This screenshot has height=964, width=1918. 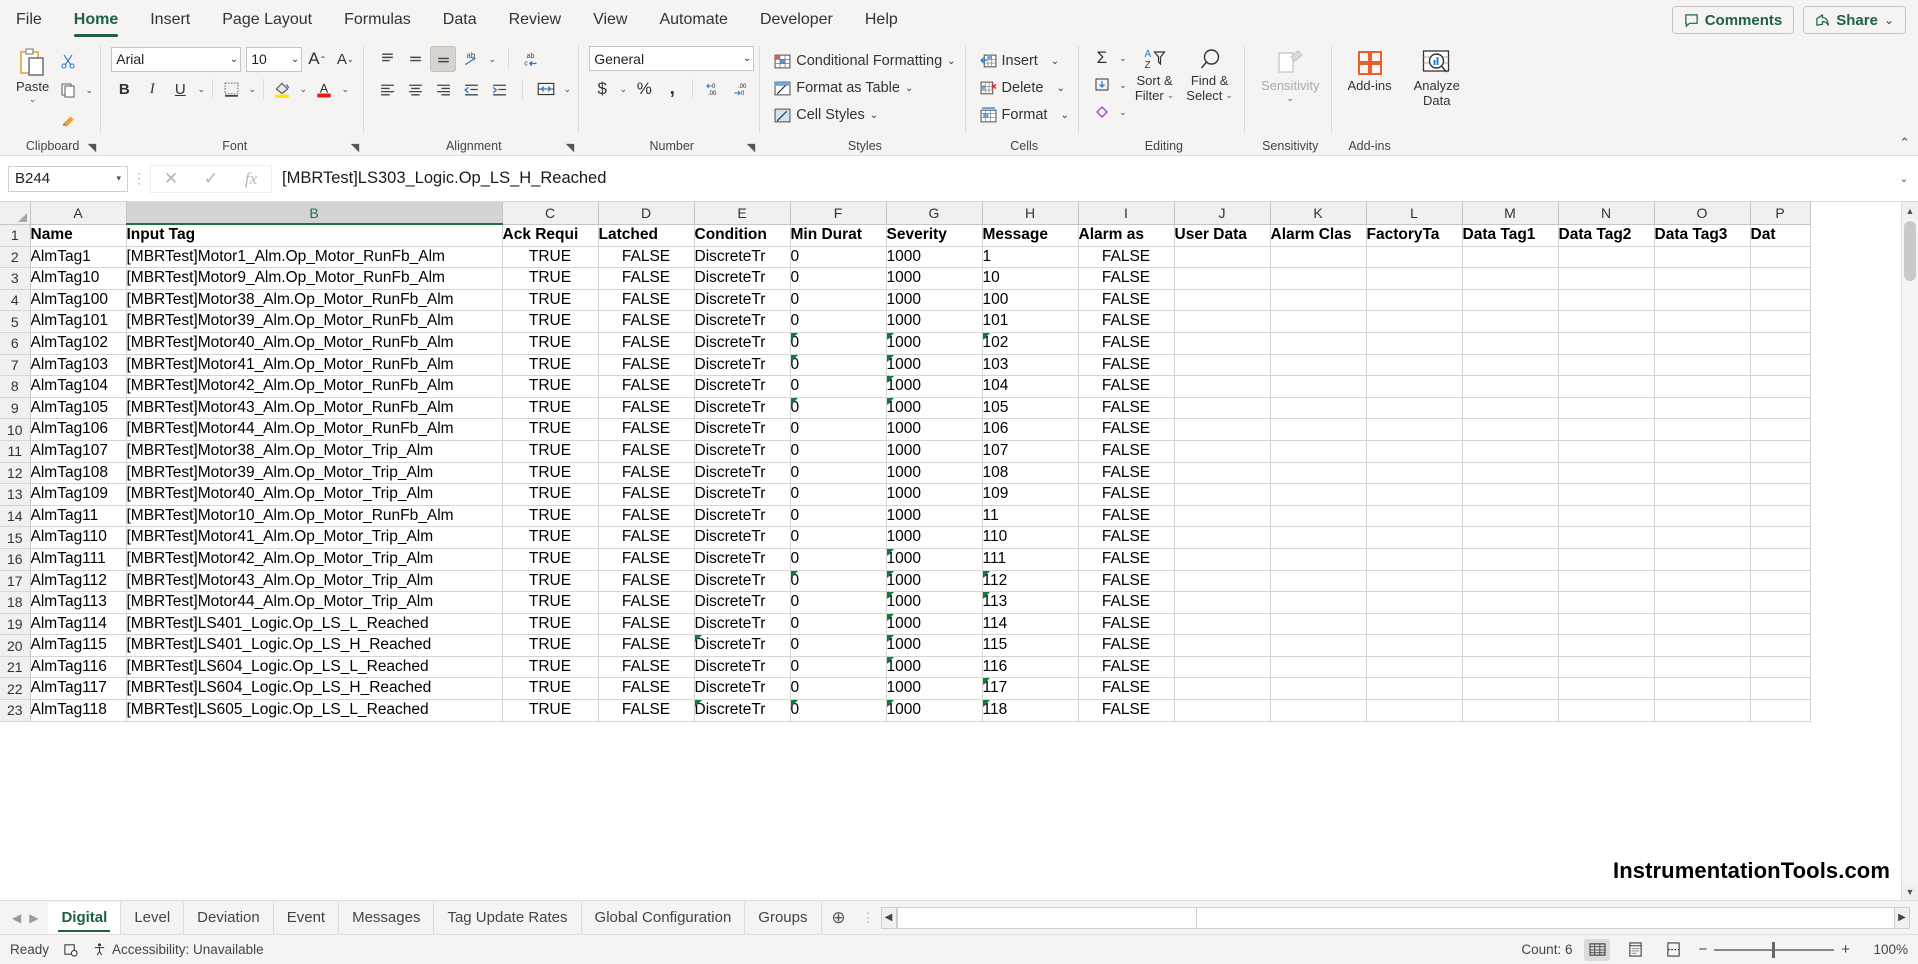 I want to click on vertical-scrollbar: ▲ ▼, so click(x=1909, y=551).